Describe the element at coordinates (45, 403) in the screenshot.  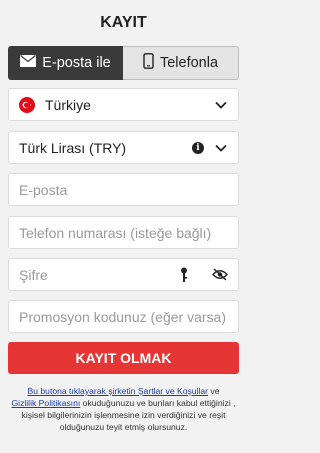
I see `privacy-policy-link: Gizlilik Politikasını` at that location.